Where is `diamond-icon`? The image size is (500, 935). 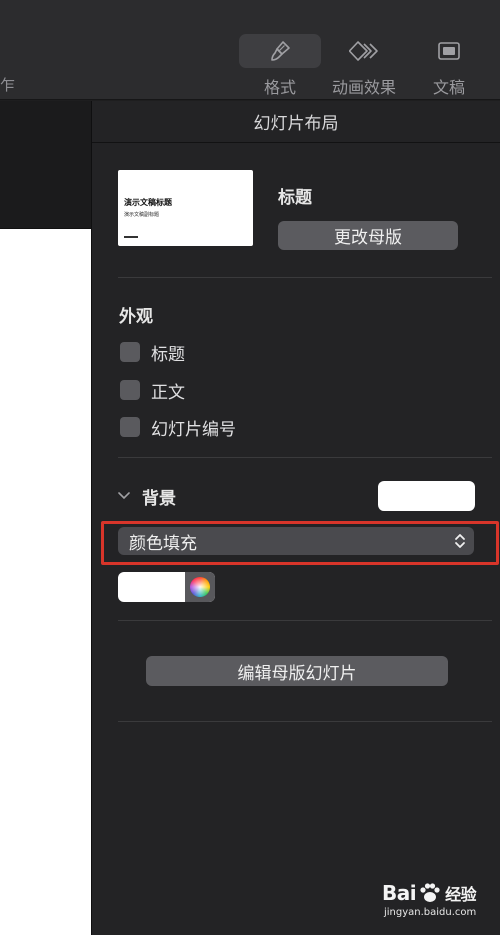 diamond-icon is located at coordinates (363, 51).